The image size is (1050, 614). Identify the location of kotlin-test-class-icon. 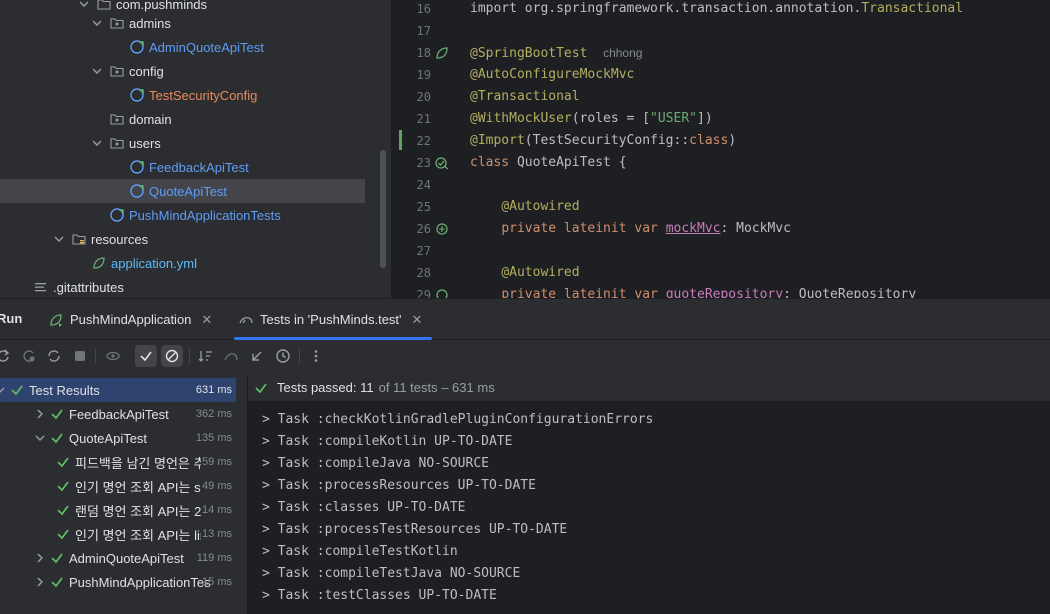
(117, 215).